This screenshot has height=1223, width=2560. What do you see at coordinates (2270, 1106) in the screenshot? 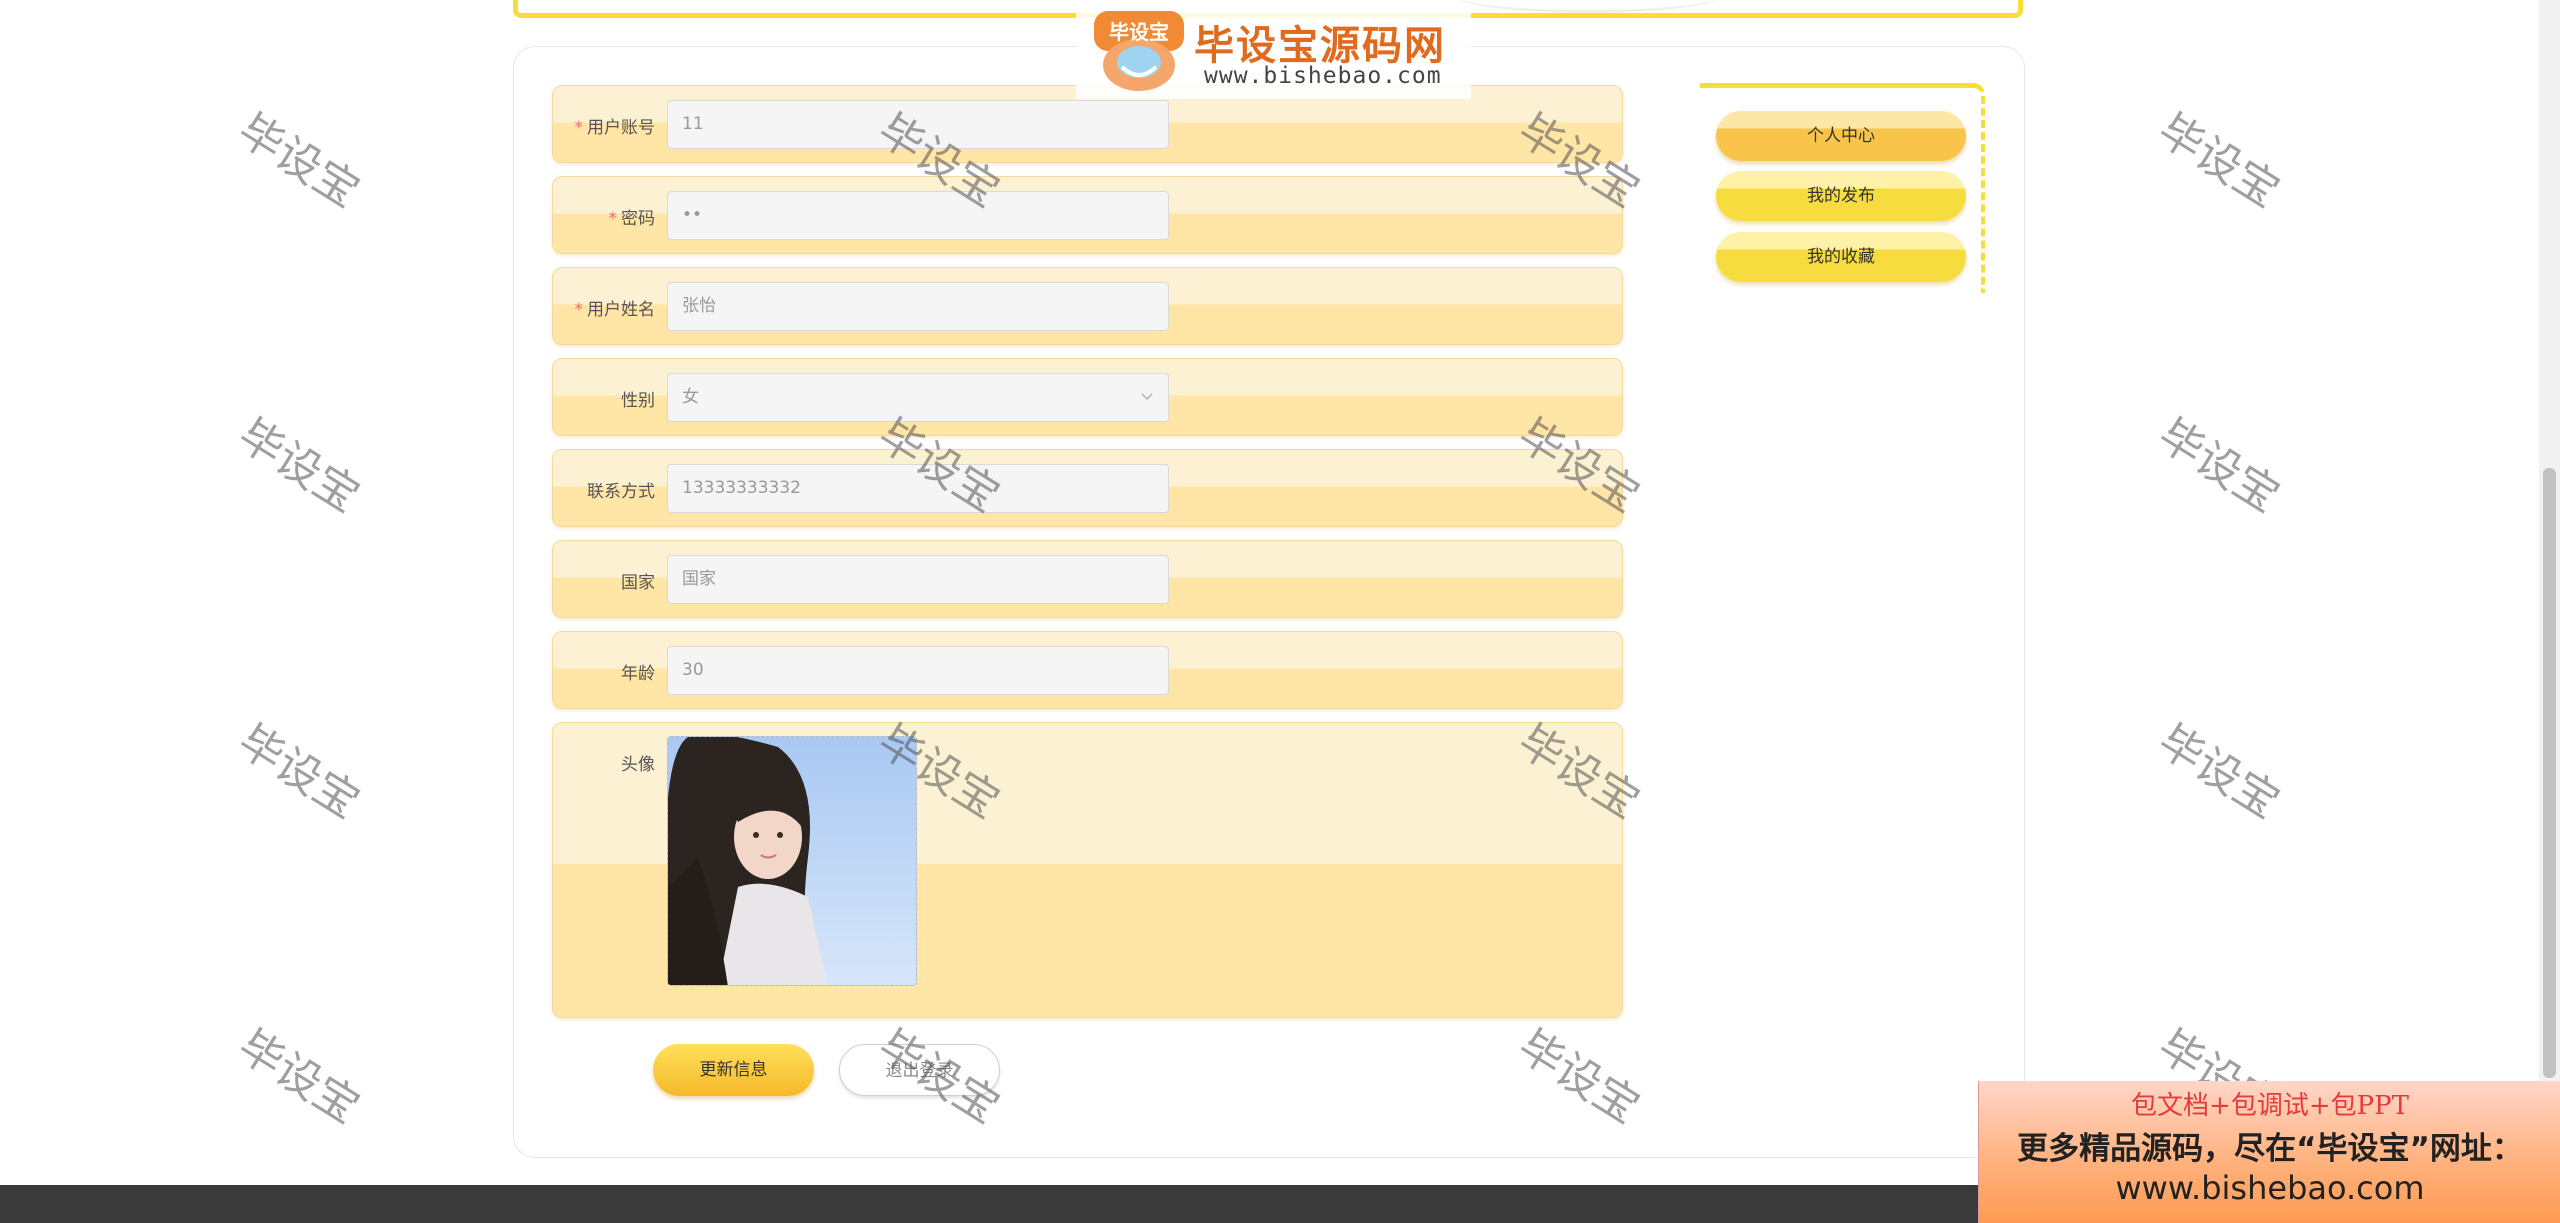
I see `ad-line-1: 包文档+包调试+包PPT` at bounding box center [2270, 1106].